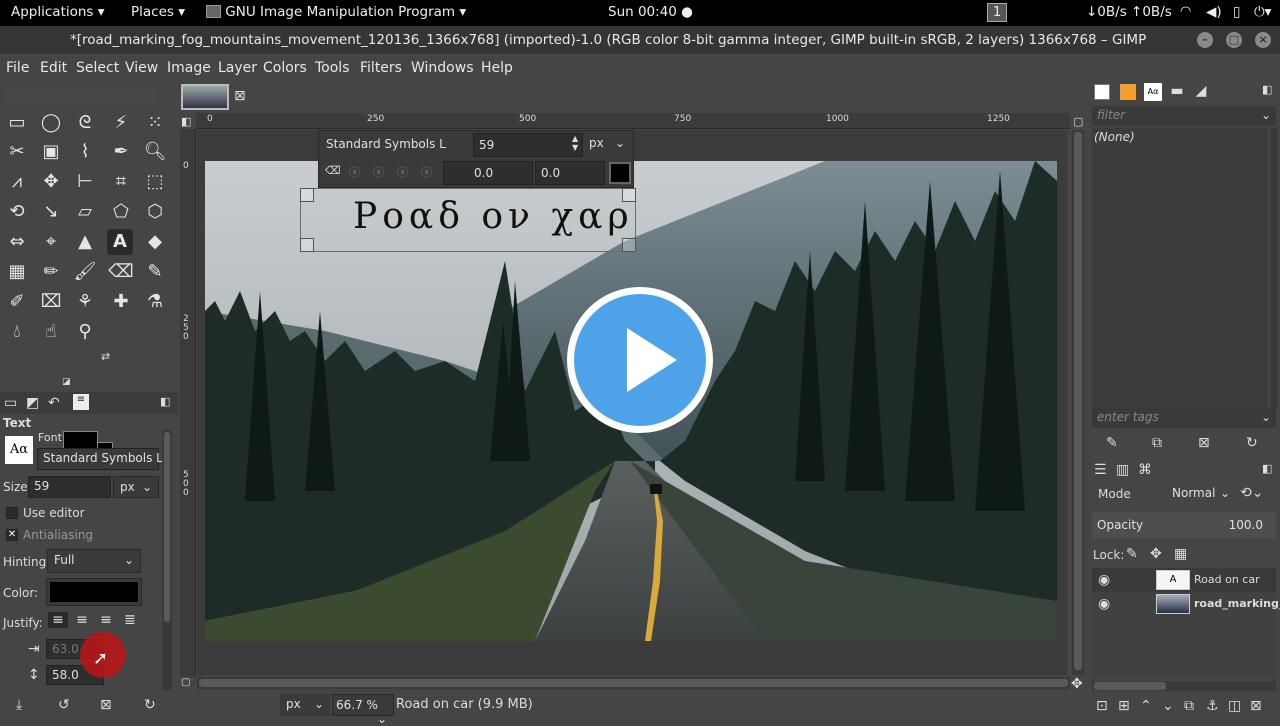  What do you see at coordinates (1102, 706) in the screenshot?
I see `new-layer-icon: ⊡` at bounding box center [1102, 706].